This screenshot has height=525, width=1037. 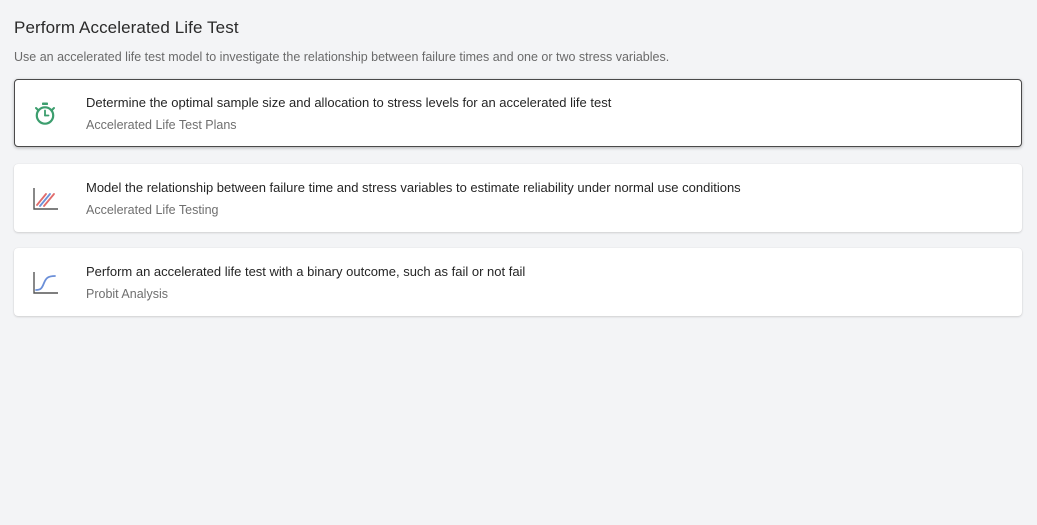 What do you see at coordinates (126, 27) in the screenshot?
I see `page-title: Perform Accelerated Life Test` at bounding box center [126, 27].